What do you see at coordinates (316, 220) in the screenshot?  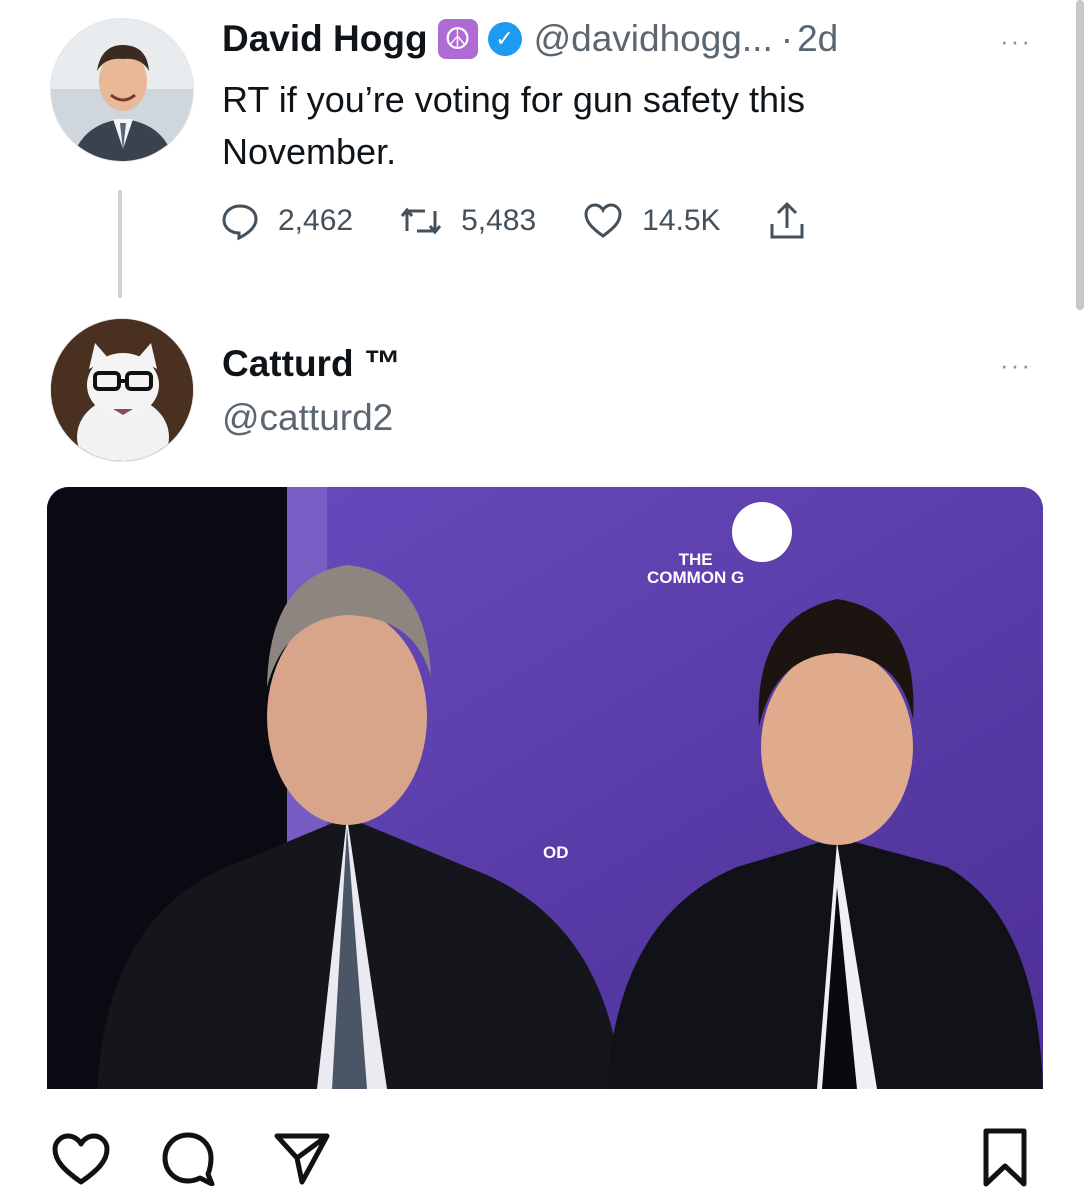 I see `reply-count: 2,462` at bounding box center [316, 220].